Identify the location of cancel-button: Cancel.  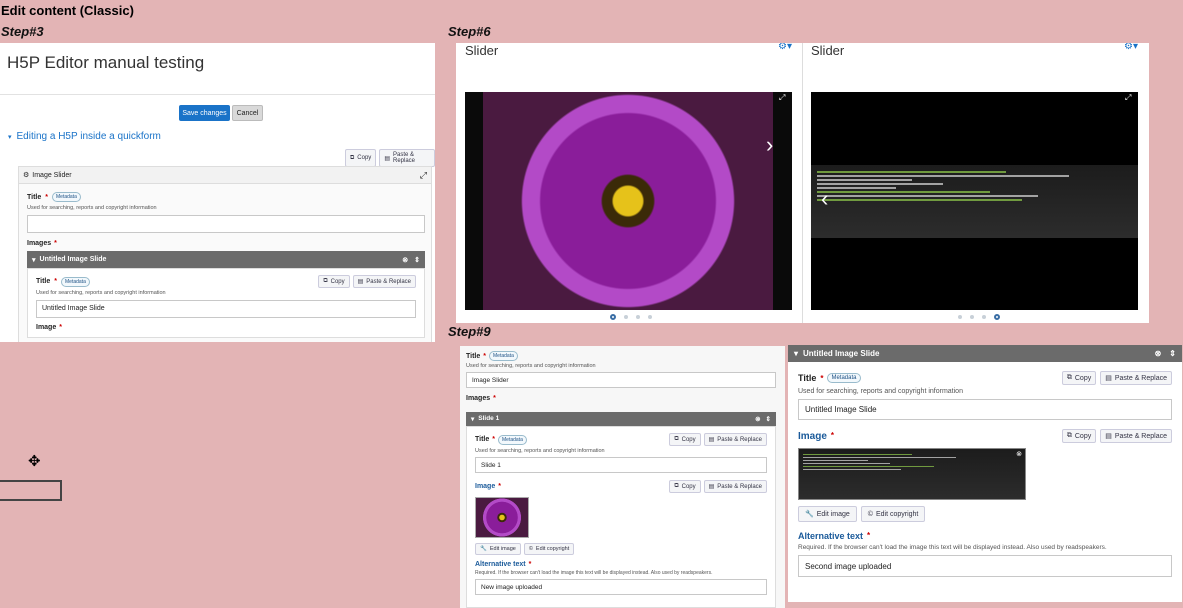
(247, 113).